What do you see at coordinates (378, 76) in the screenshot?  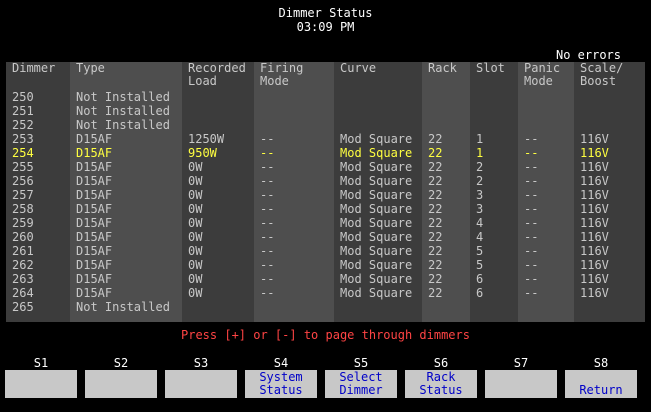 I see `column-header: Curve` at bounding box center [378, 76].